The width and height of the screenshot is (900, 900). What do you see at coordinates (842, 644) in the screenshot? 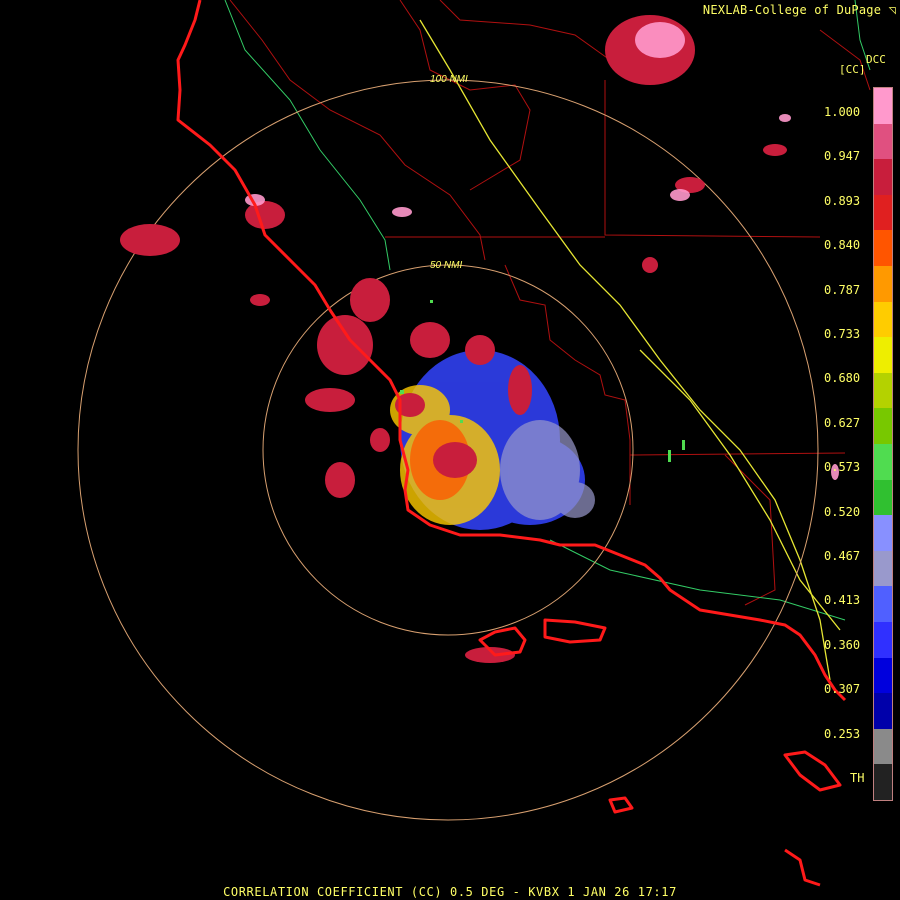
I see `colorbar-tick-label: 0.360` at bounding box center [842, 644].